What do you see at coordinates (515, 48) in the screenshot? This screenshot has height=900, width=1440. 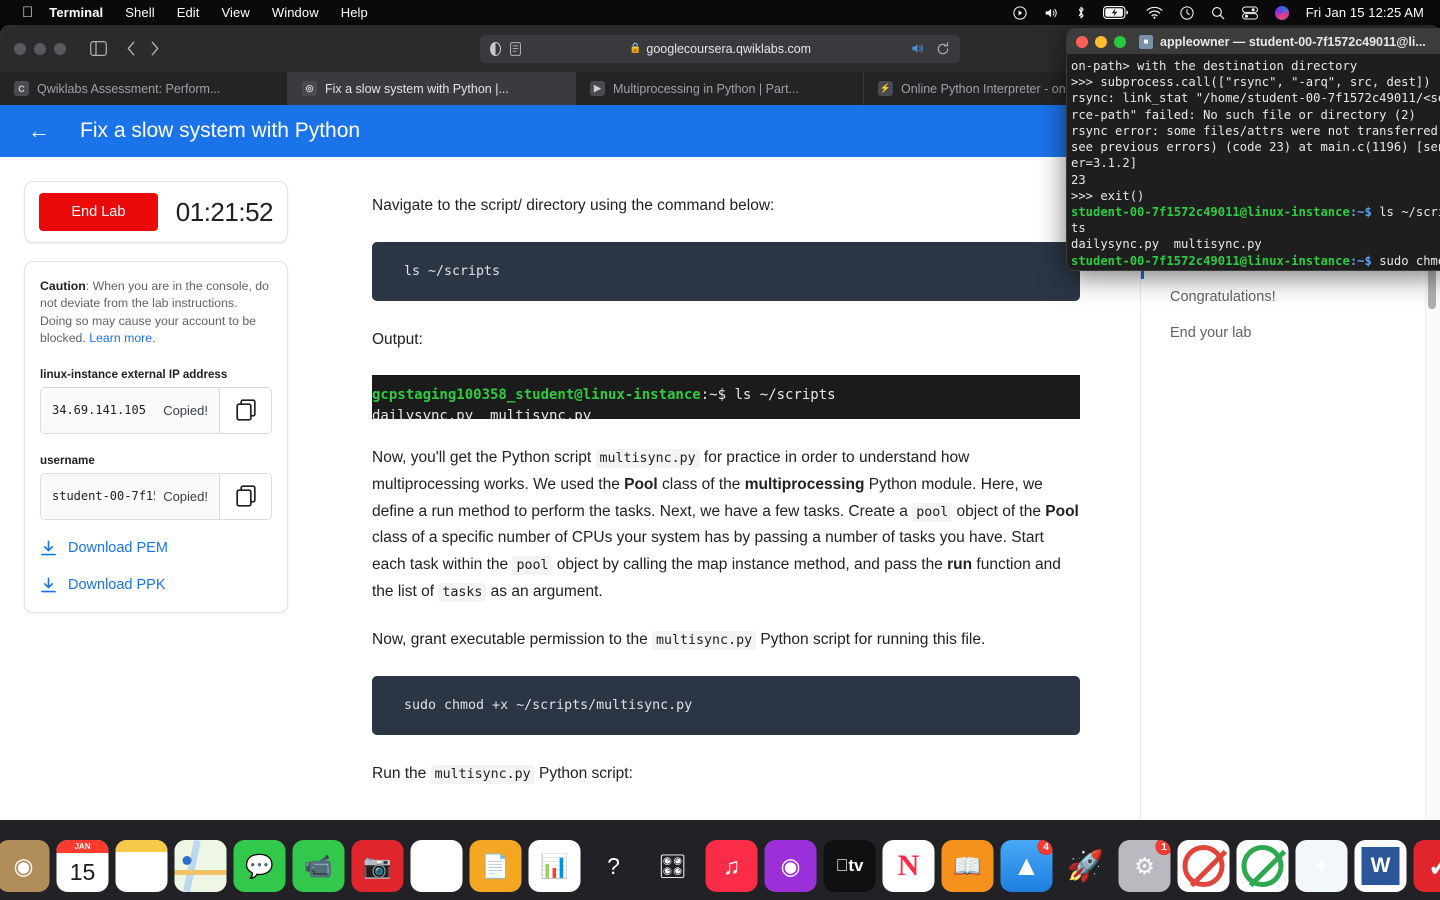 I see `reader-icon` at bounding box center [515, 48].